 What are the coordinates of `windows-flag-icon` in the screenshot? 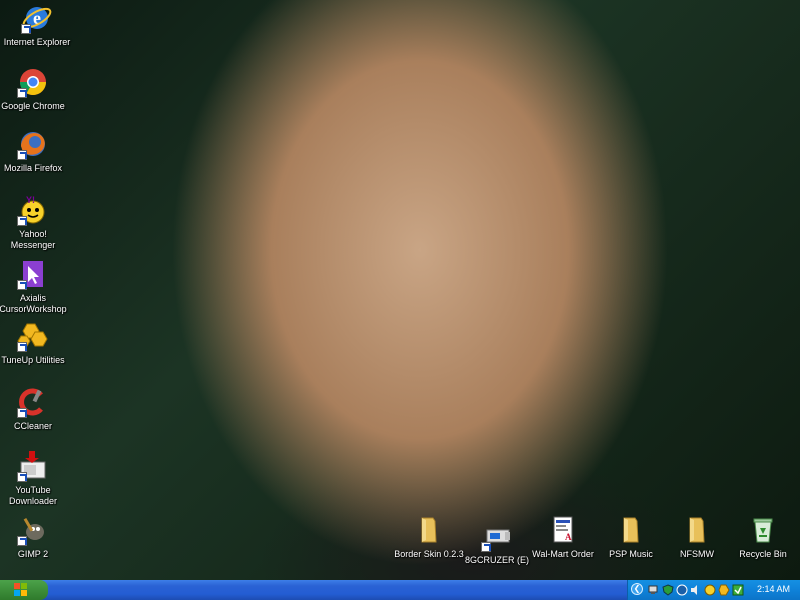 It's located at (20, 589).